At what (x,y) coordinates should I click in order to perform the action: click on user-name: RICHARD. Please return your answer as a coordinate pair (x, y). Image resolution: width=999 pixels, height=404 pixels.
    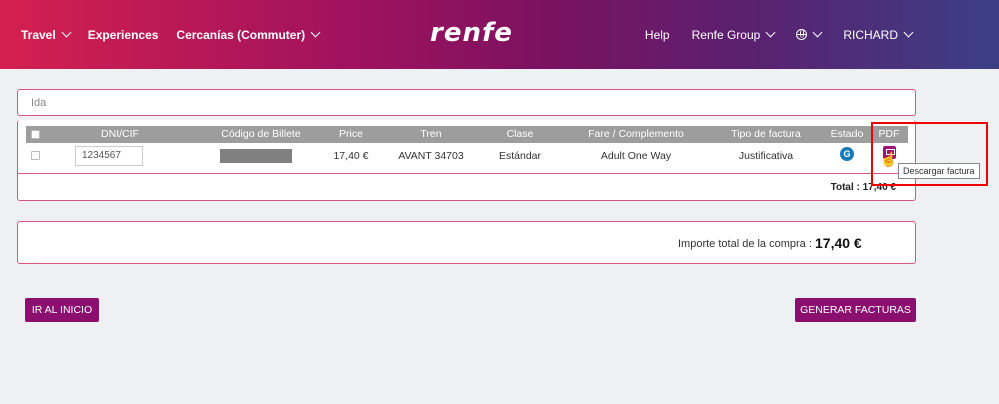
    Looking at the image, I should click on (870, 34).